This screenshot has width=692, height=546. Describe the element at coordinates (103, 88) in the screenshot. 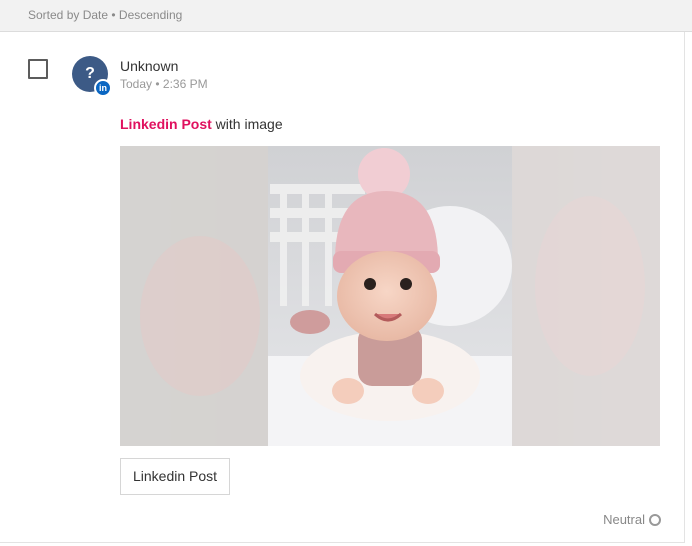

I see `linkedin-icon: in` at that location.